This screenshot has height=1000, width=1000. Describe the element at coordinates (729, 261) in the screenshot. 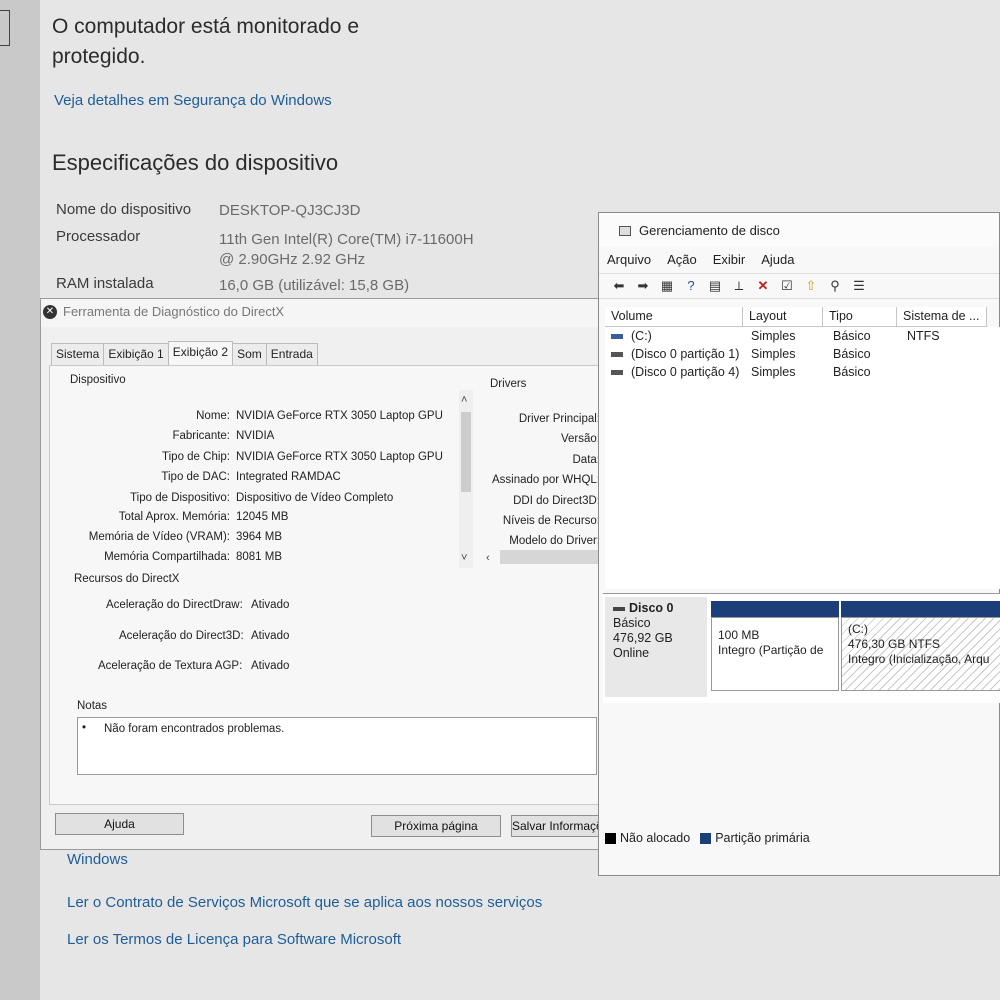

I see `menu-exibir: Exibir` at that location.